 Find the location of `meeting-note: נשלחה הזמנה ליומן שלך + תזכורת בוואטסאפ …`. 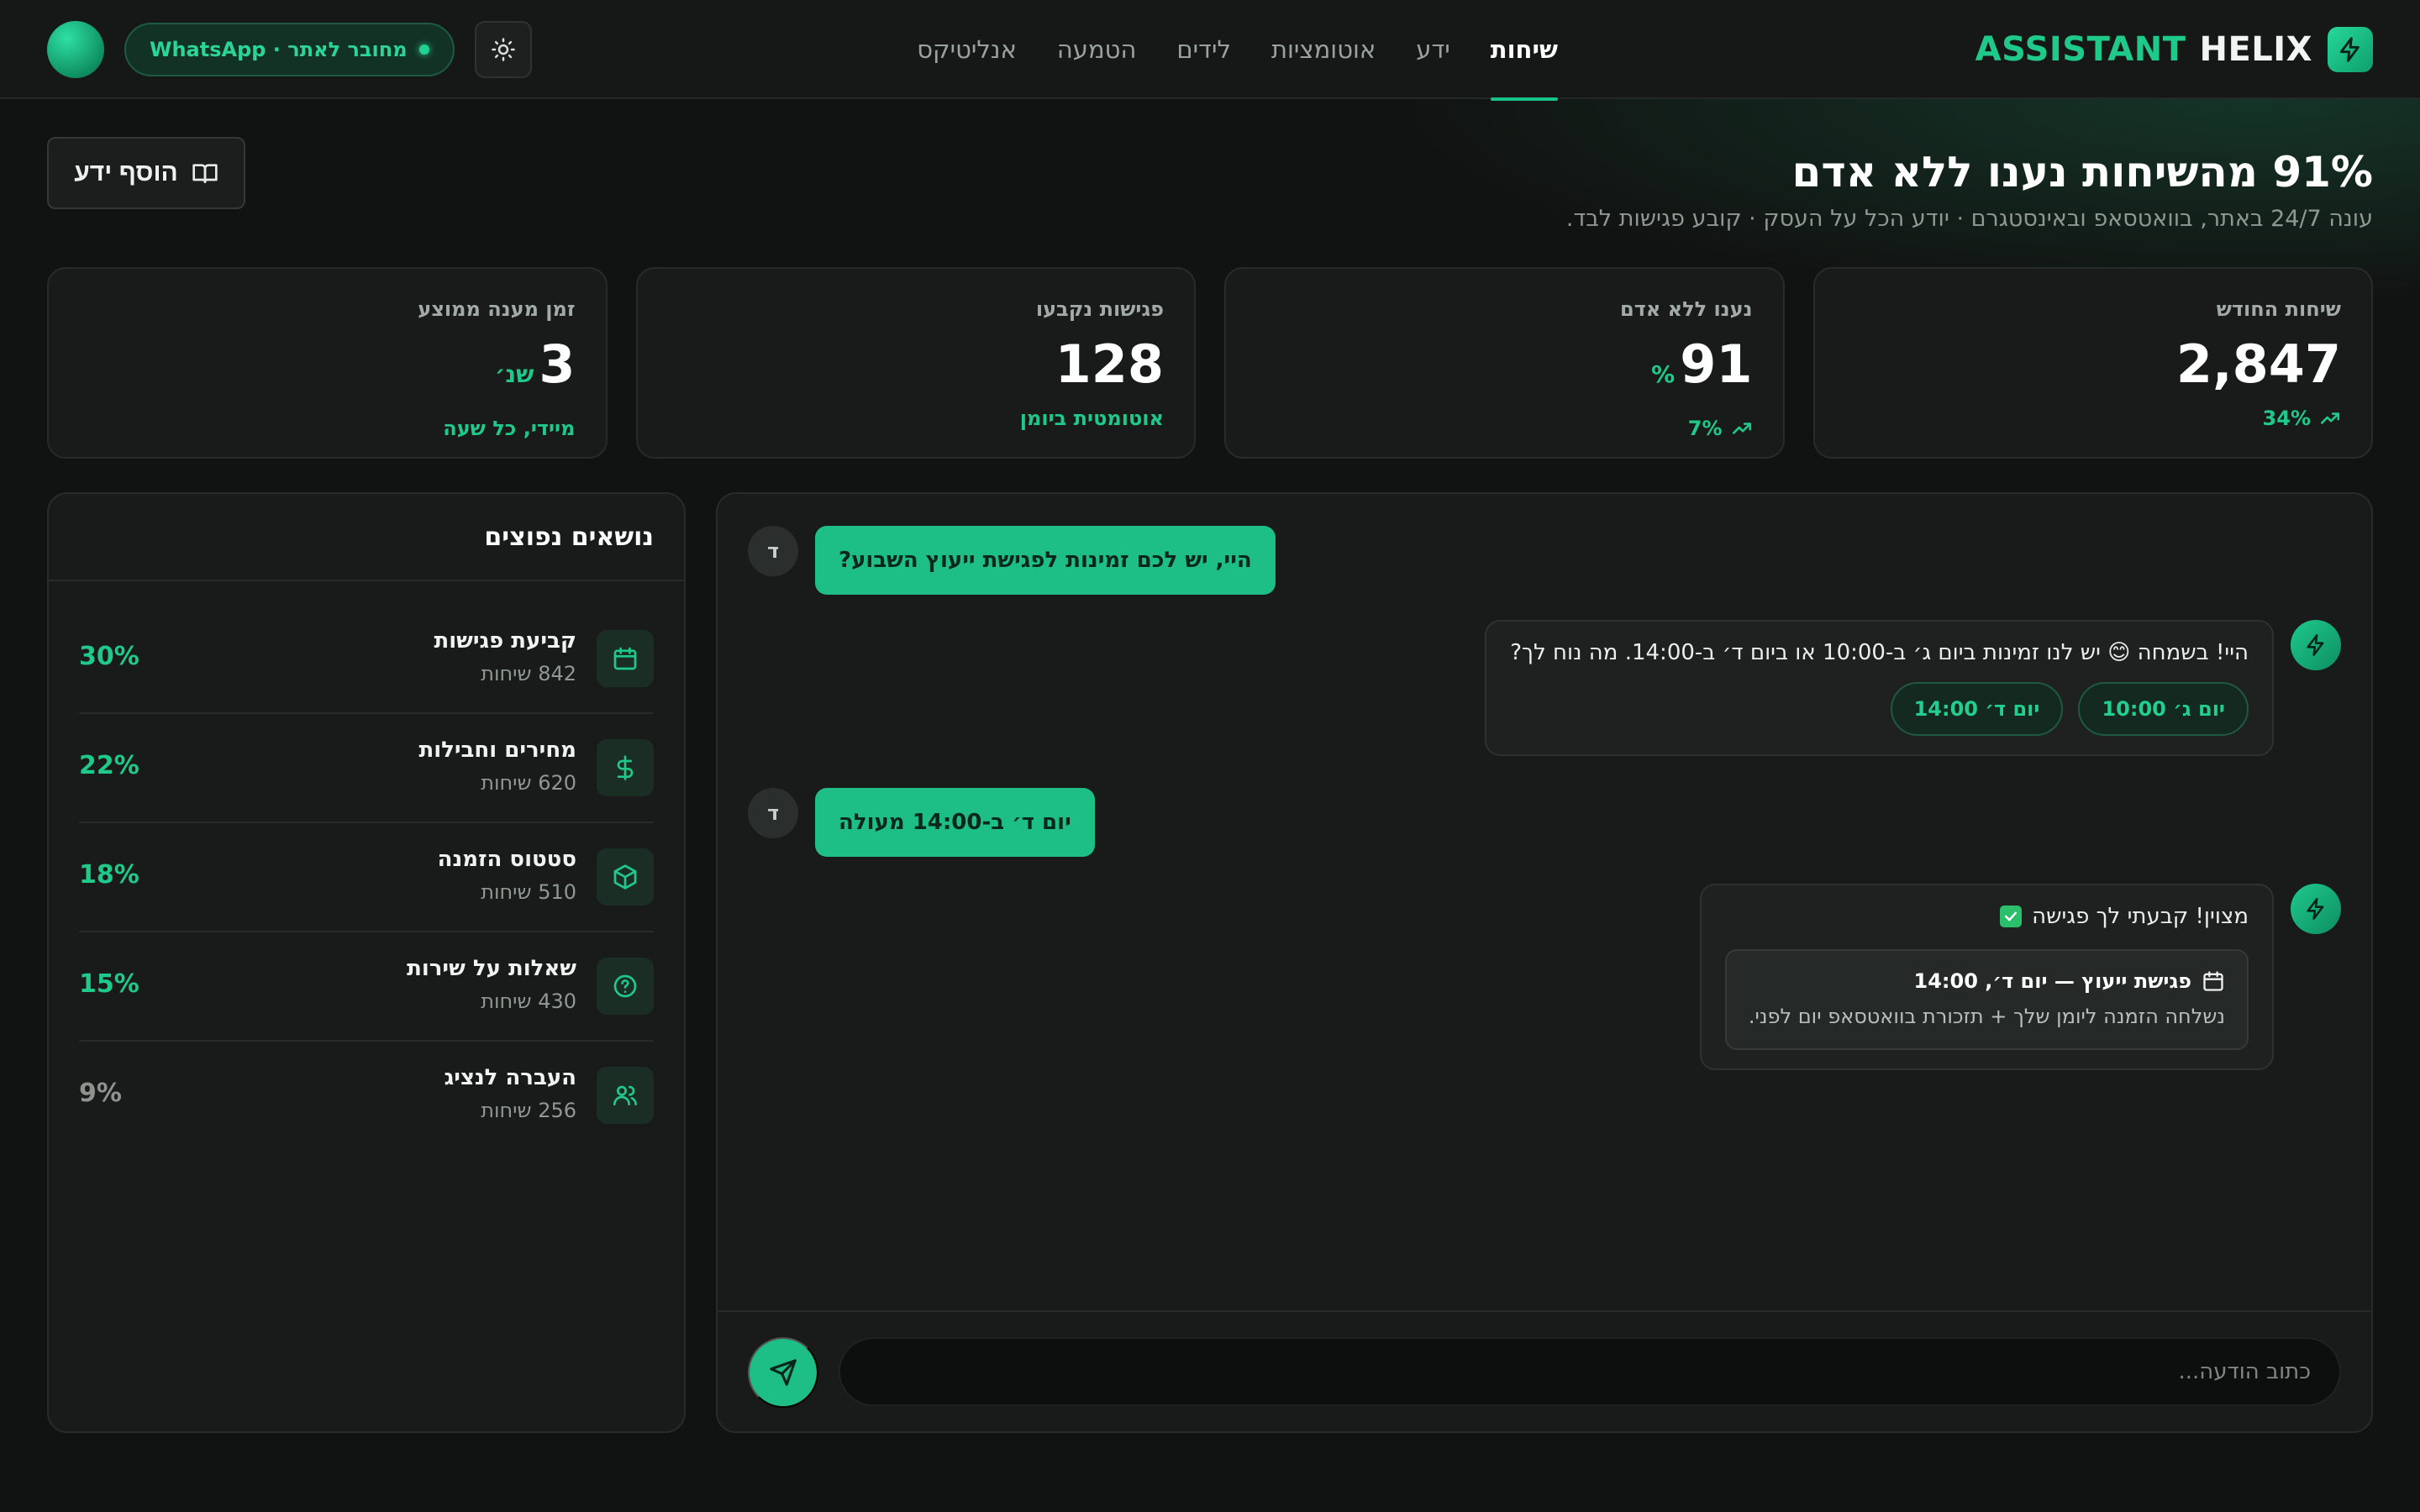

meeting-note: נשלחה הזמנה ליומן שלך + תזכורת בוואטסאפ … is located at coordinates (1986, 1016).